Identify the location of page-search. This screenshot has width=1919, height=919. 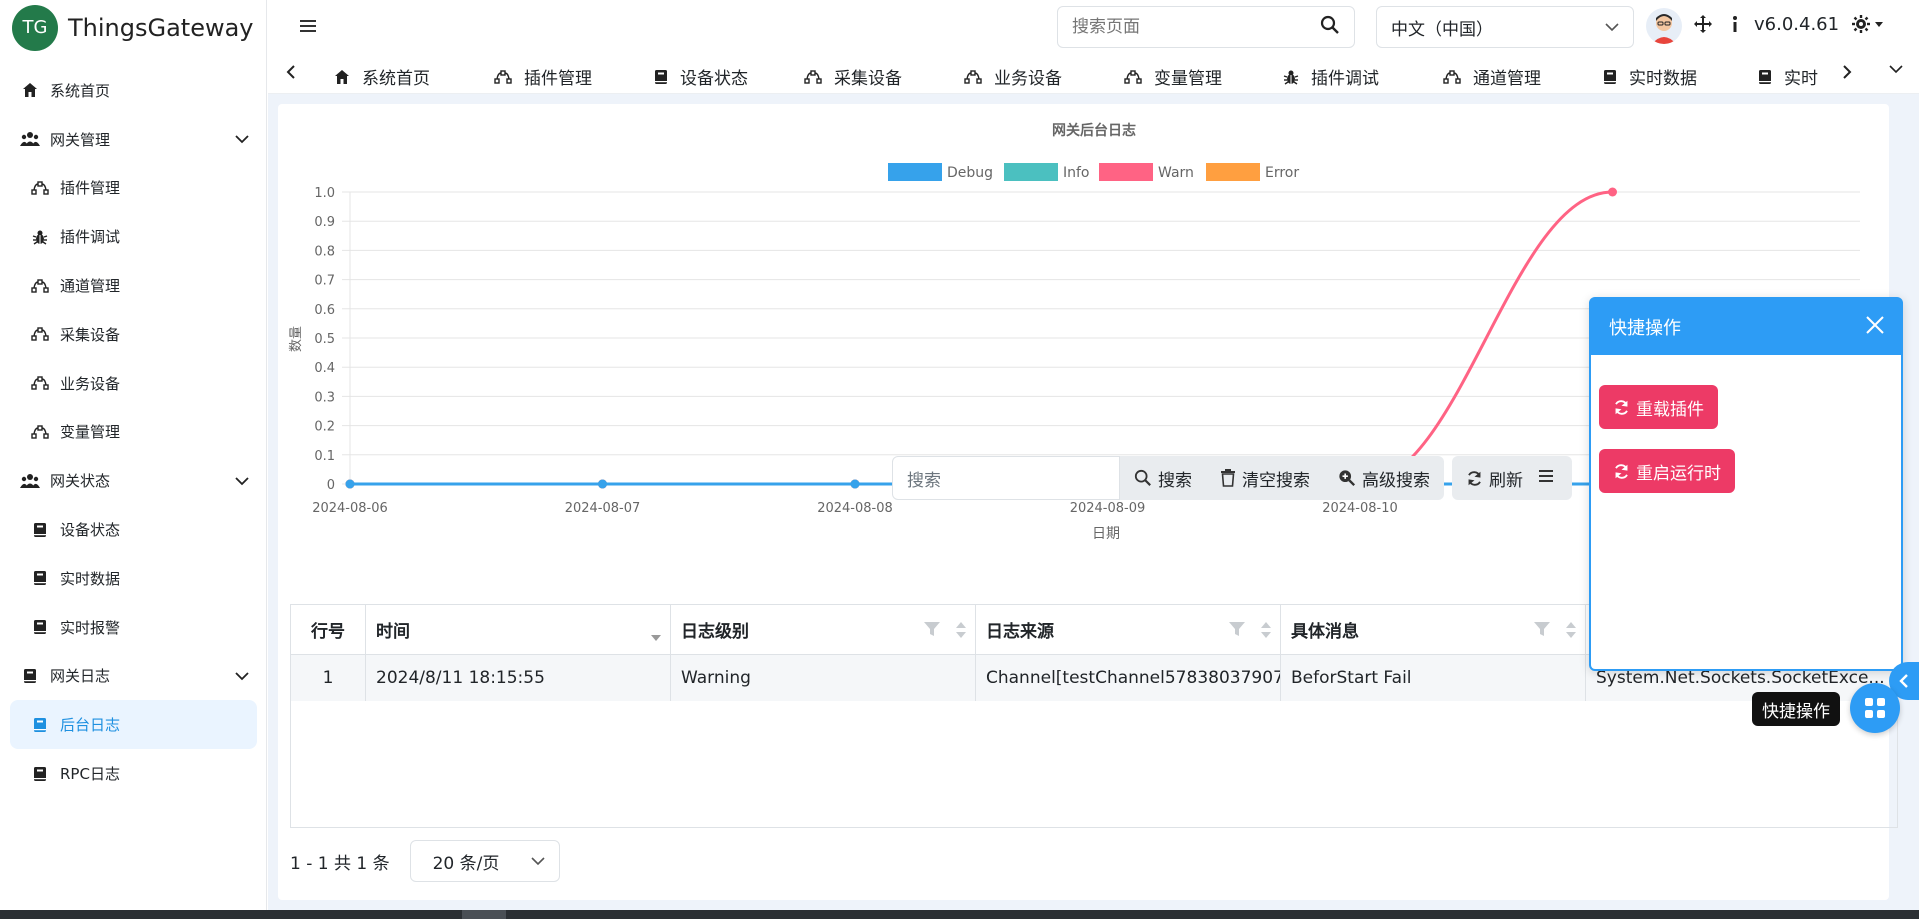
(1206, 27).